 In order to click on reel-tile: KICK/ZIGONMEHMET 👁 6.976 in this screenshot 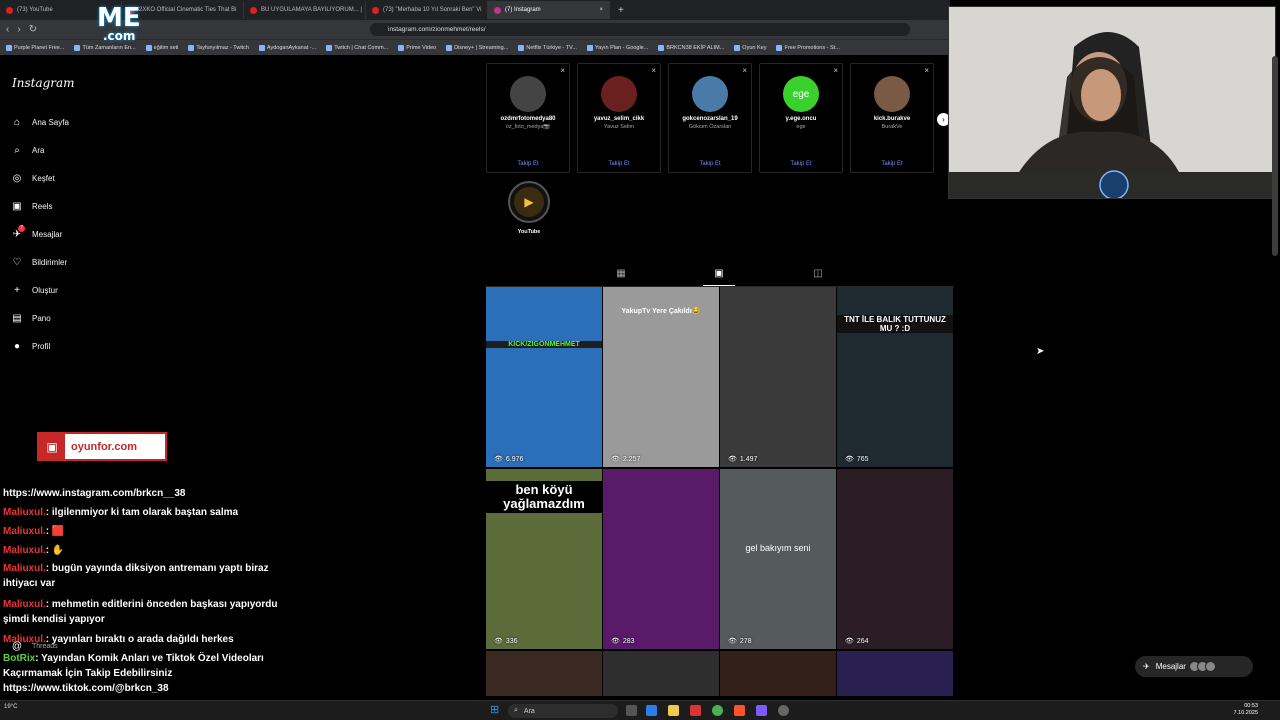, I will do `click(544, 377)`.